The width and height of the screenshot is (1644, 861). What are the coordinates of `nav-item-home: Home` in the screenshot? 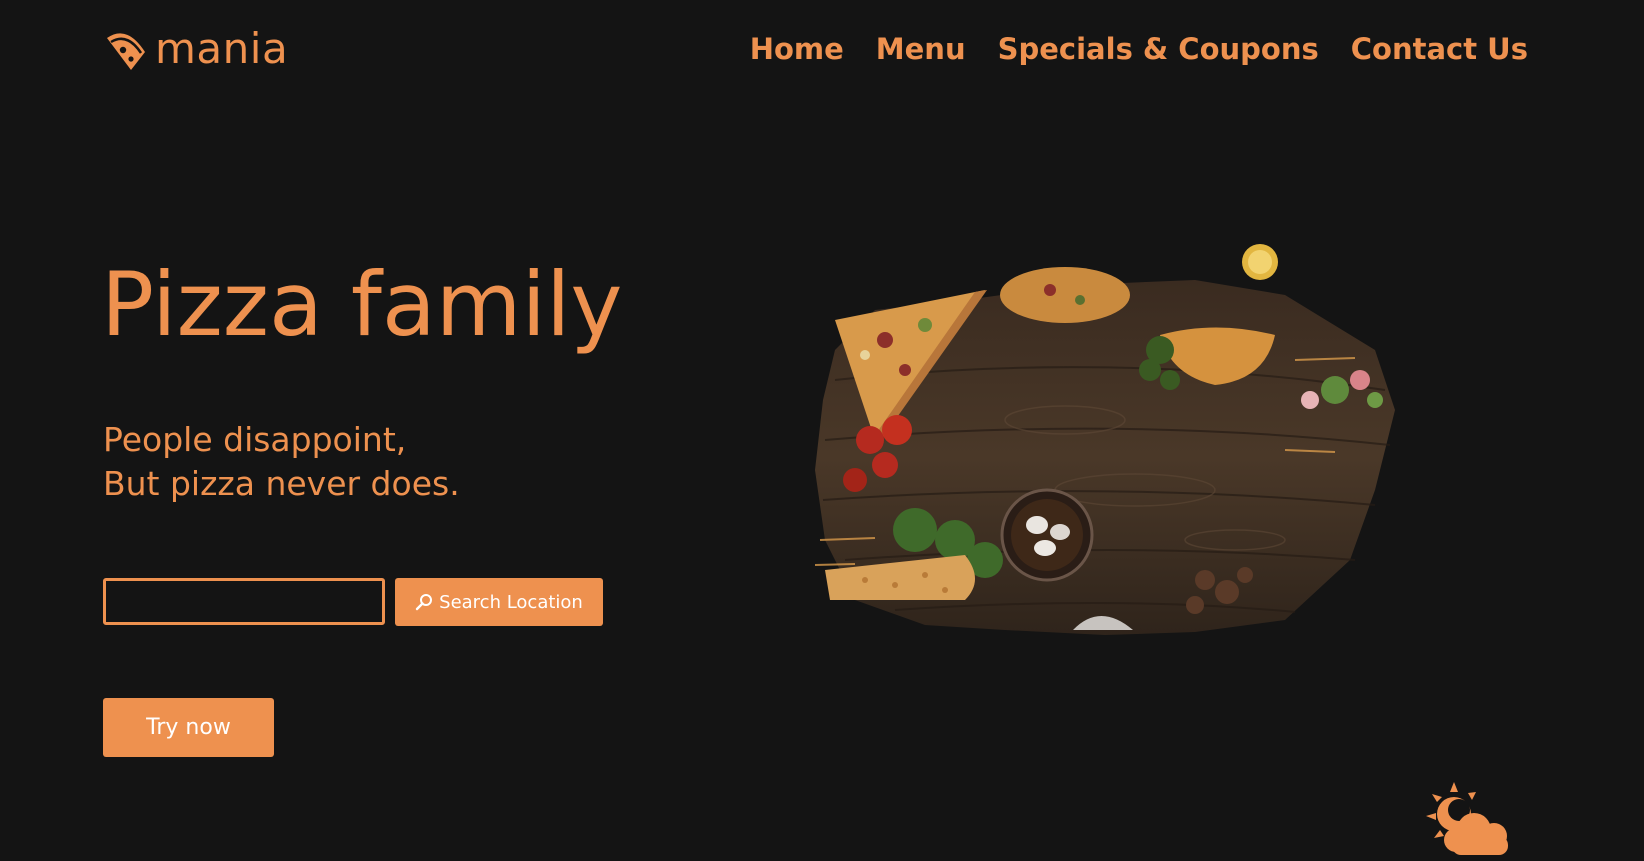 It's located at (797, 49).